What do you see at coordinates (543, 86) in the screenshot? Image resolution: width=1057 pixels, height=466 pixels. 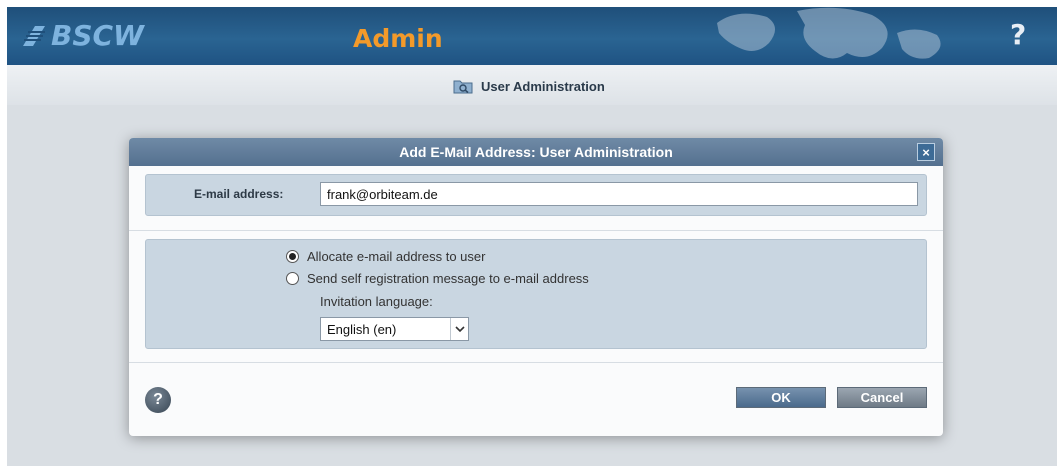 I see `breadcrumb-label: User Administration` at bounding box center [543, 86].